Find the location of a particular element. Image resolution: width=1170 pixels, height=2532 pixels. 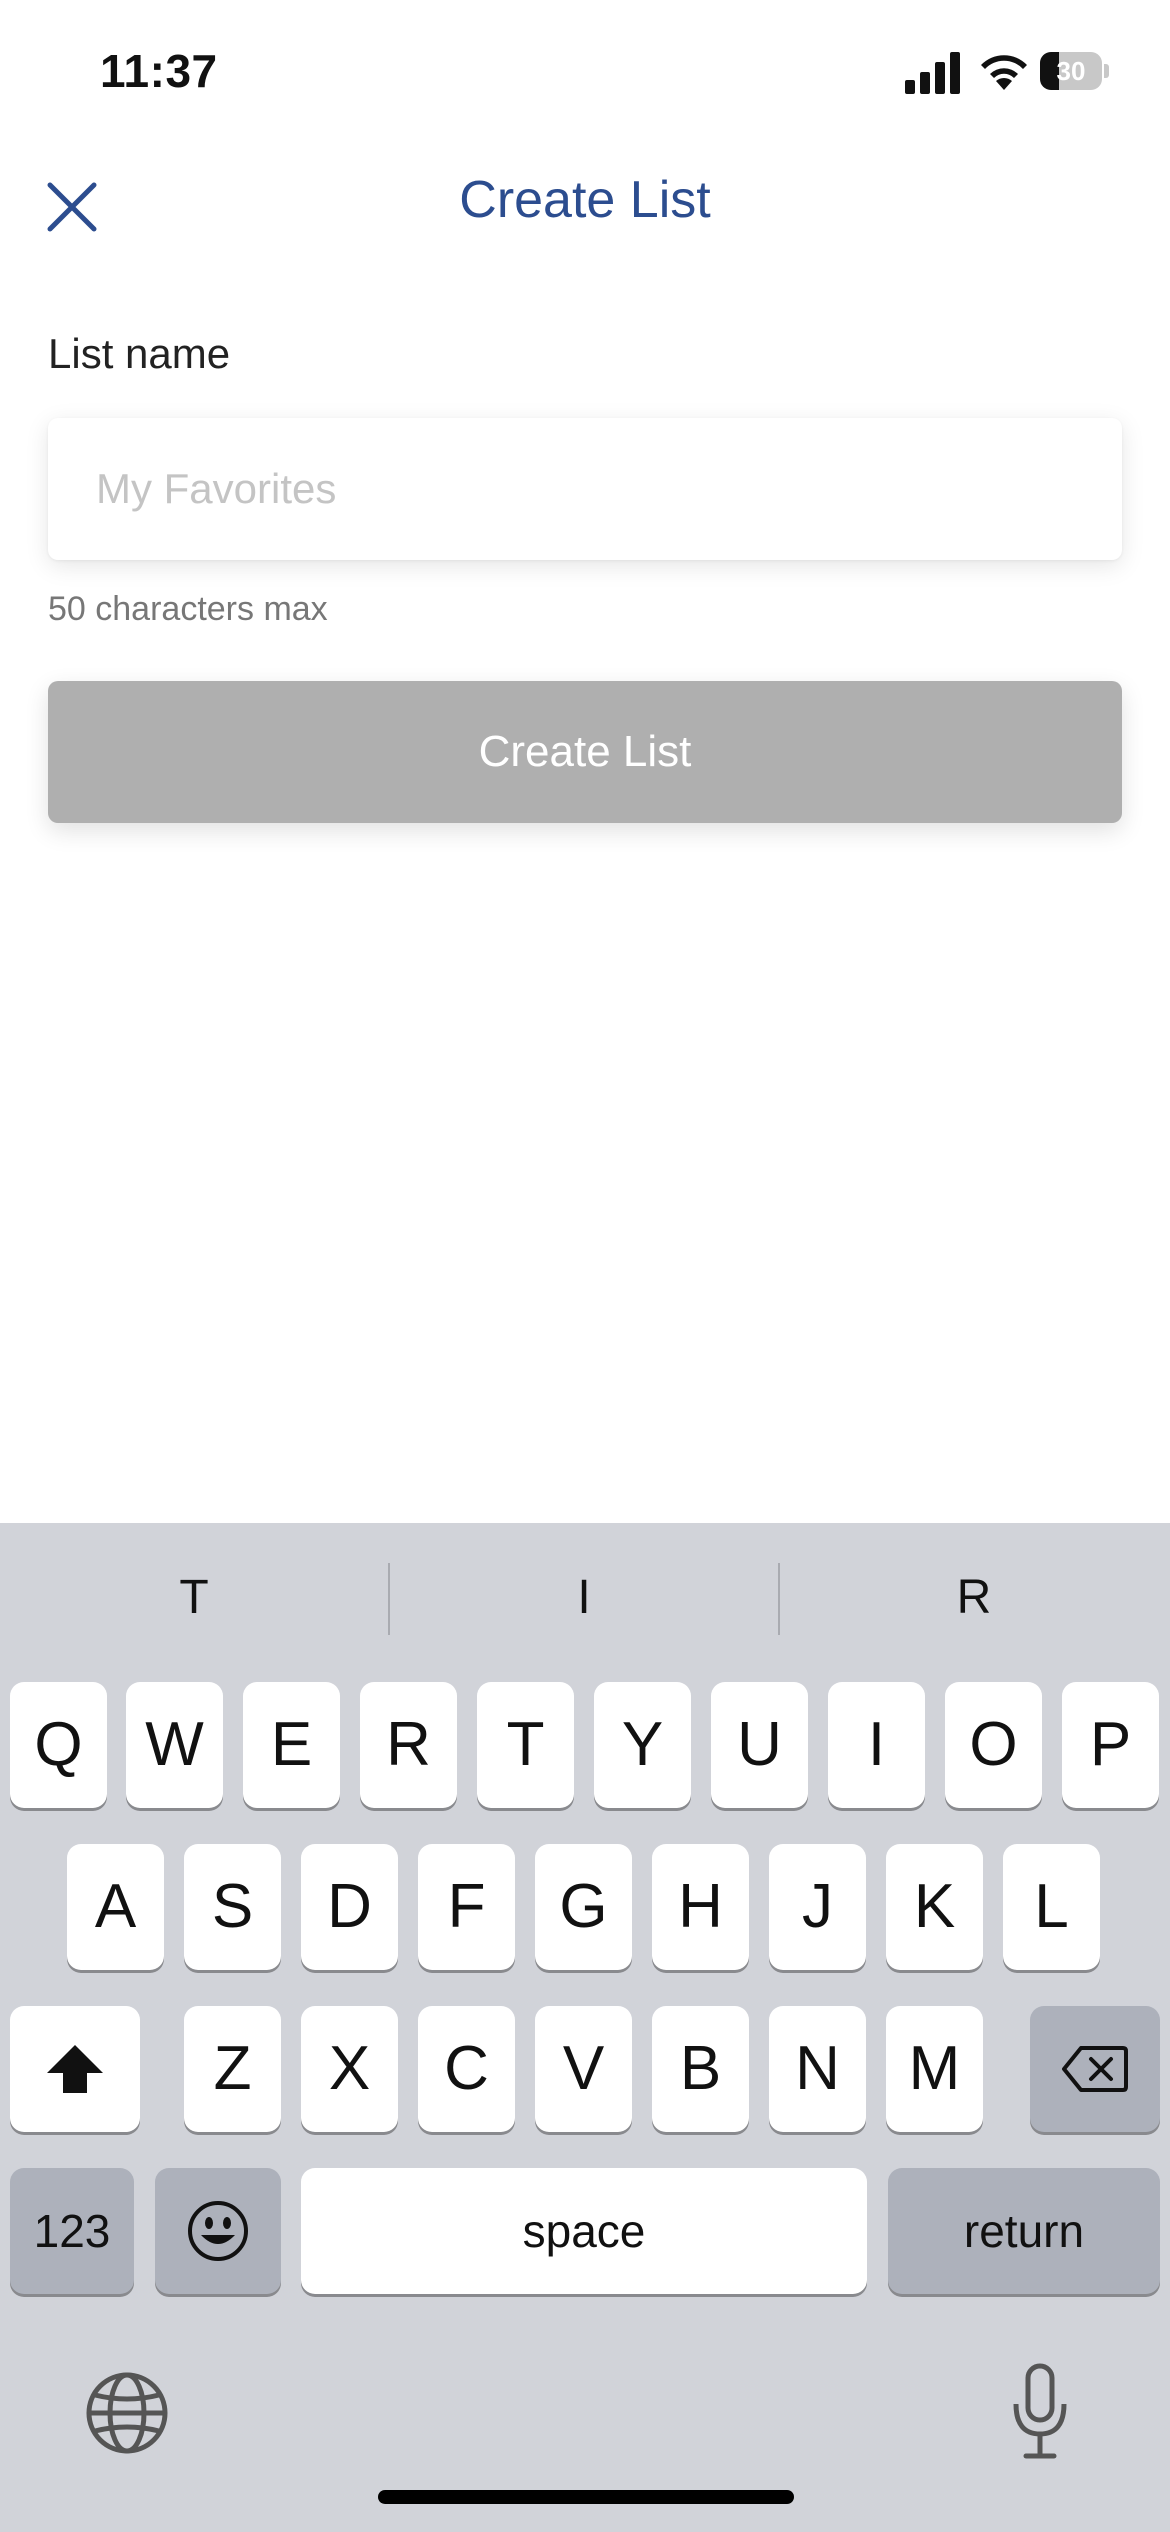

list-name-label: List name is located at coordinates (139, 353).